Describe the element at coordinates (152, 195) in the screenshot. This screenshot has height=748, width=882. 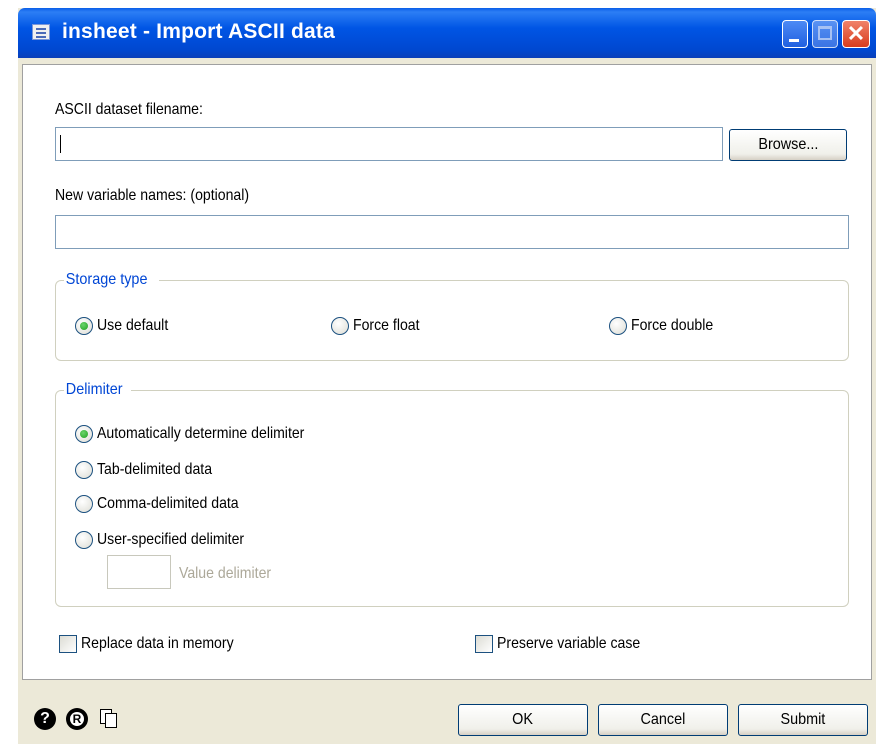
I see `varnames-label: New variable names: (optional)` at that location.